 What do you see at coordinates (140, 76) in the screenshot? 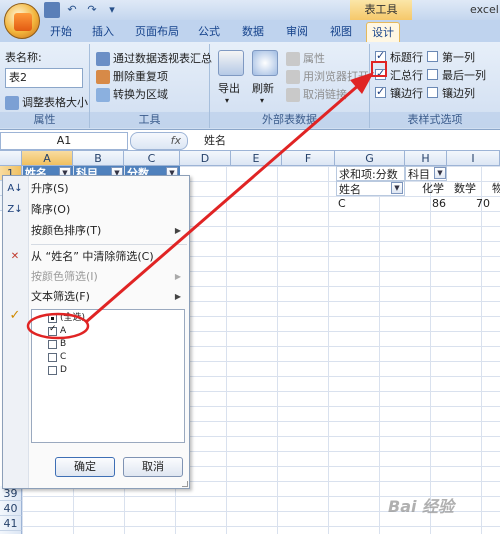
I see `remove-duplicates-label: 删除重复项` at bounding box center [140, 76].